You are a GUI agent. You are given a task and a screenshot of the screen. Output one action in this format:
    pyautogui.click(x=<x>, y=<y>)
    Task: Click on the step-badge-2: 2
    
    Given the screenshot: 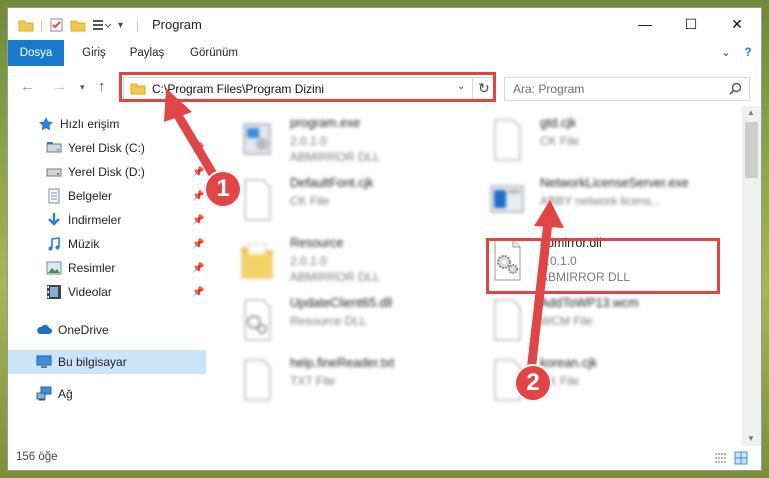 What is the action you would take?
    pyautogui.click(x=533, y=383)
    